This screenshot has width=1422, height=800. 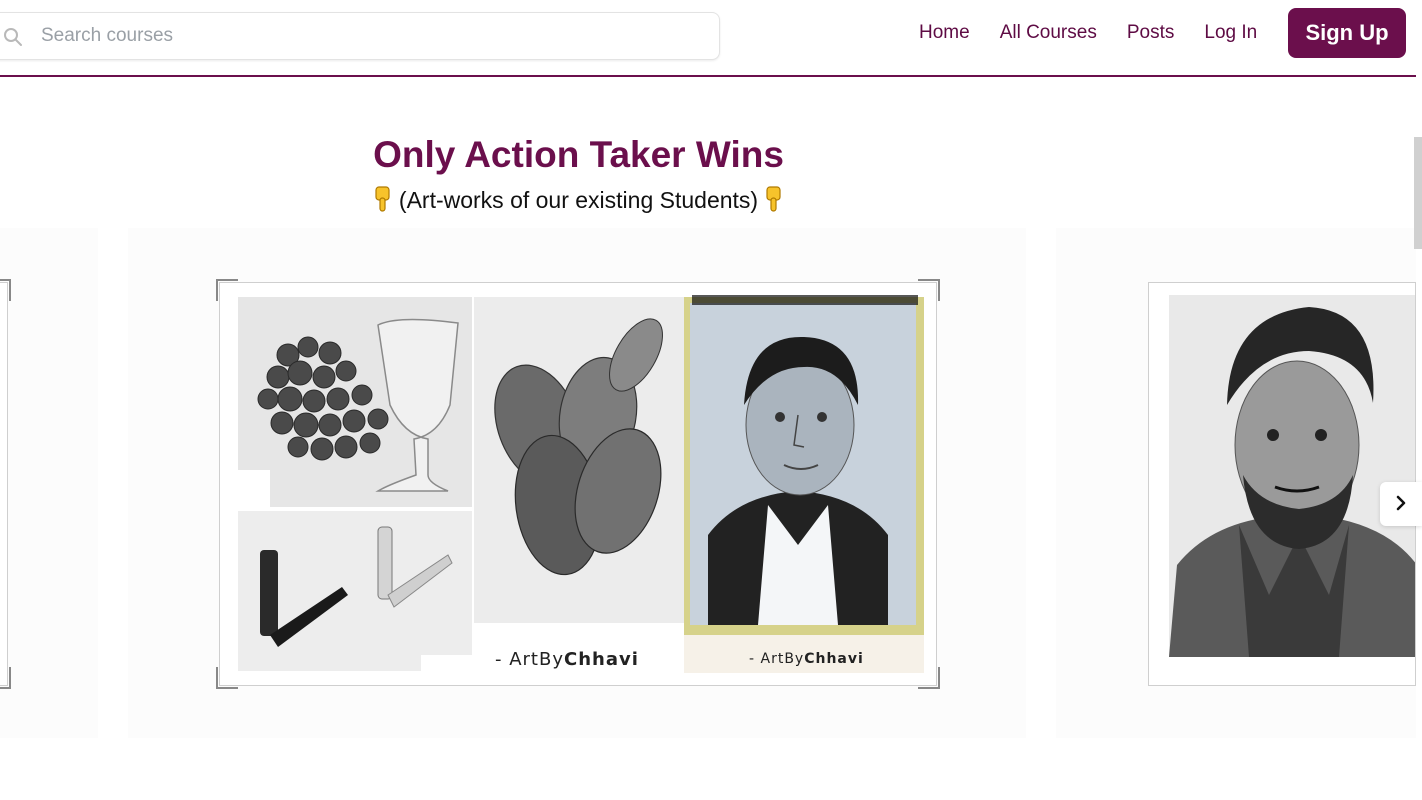 What do you see at coordinates (944, 33) in the screenshot?
I see `nav-home-link: Home` at bounding box center [944, 33].